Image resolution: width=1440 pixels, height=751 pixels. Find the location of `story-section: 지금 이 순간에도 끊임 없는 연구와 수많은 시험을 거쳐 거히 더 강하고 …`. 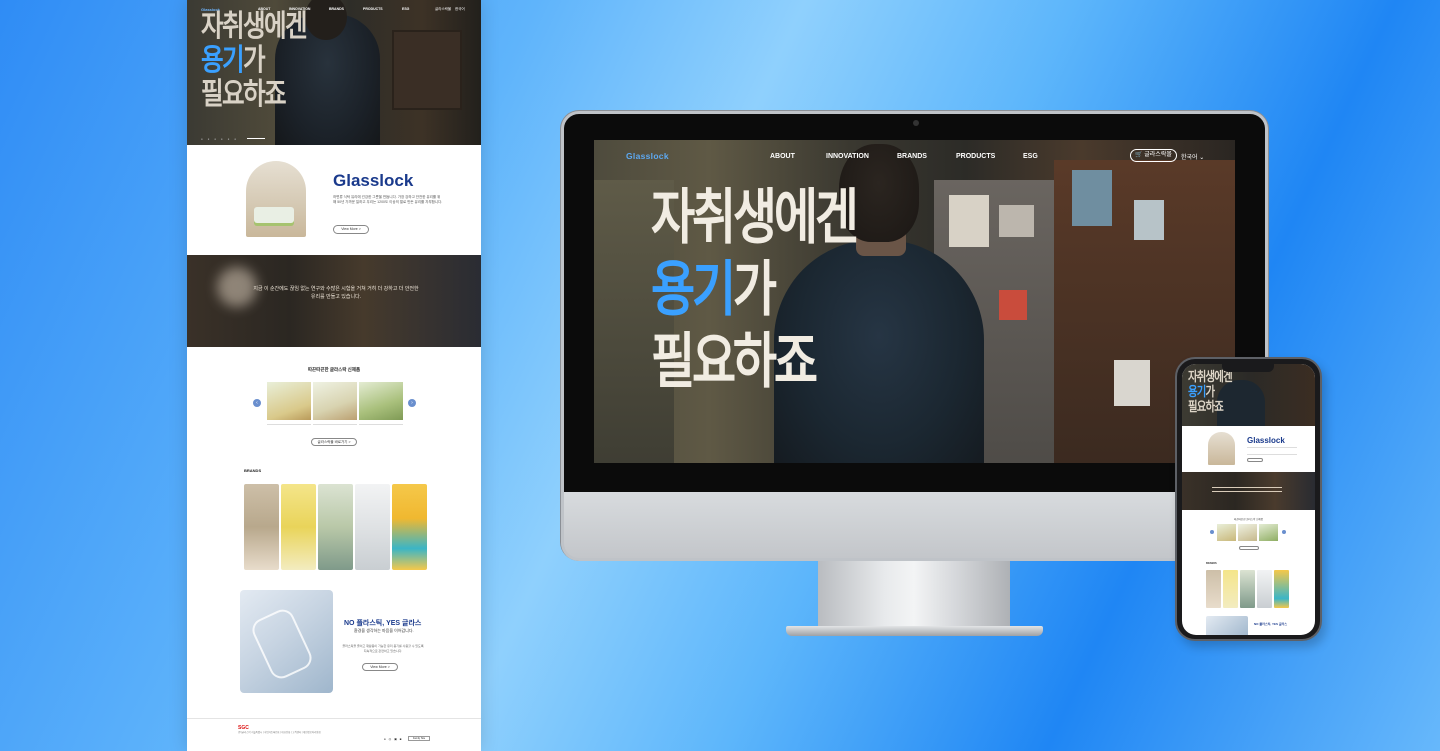

story-section: 지금 이 순간에도 끊임 없는 연구와 수많은 시험을 거쳐 거히 더 강하고 … is located at coordinates (334, 301).